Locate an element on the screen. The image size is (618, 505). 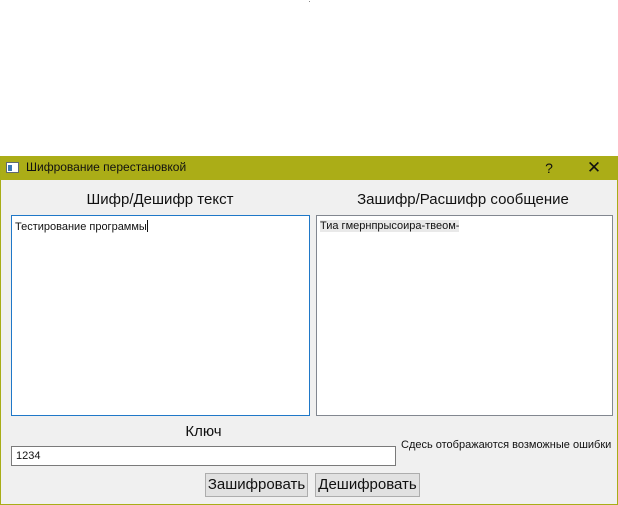
title-bar: Шифрование перестановкой ? ✕ is located at coordinates (309, 168).